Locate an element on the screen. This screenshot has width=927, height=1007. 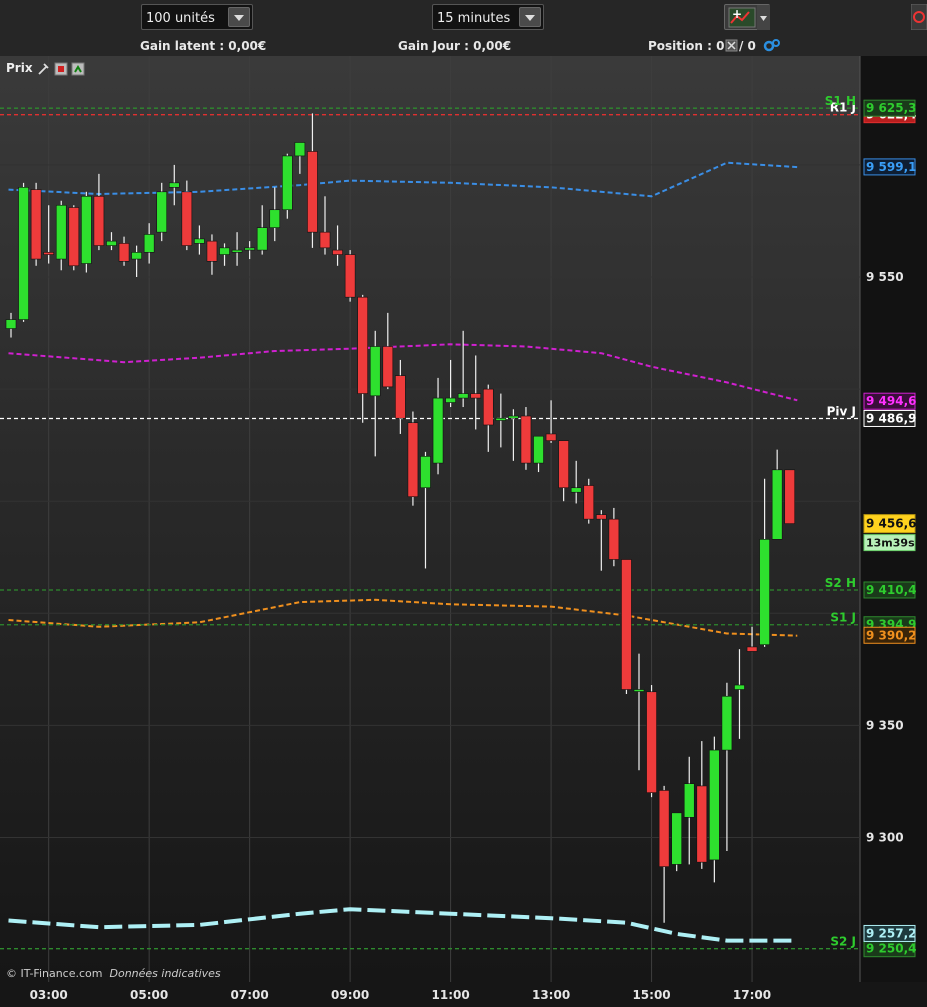
chart-tools-icon: + is located at coordinates (749, 17).